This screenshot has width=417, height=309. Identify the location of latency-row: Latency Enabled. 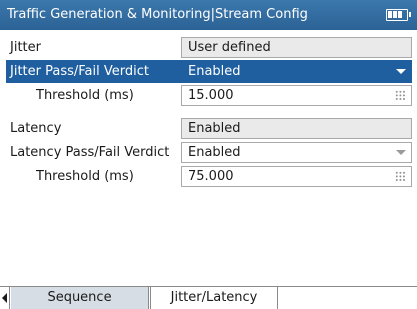
(209, 128).